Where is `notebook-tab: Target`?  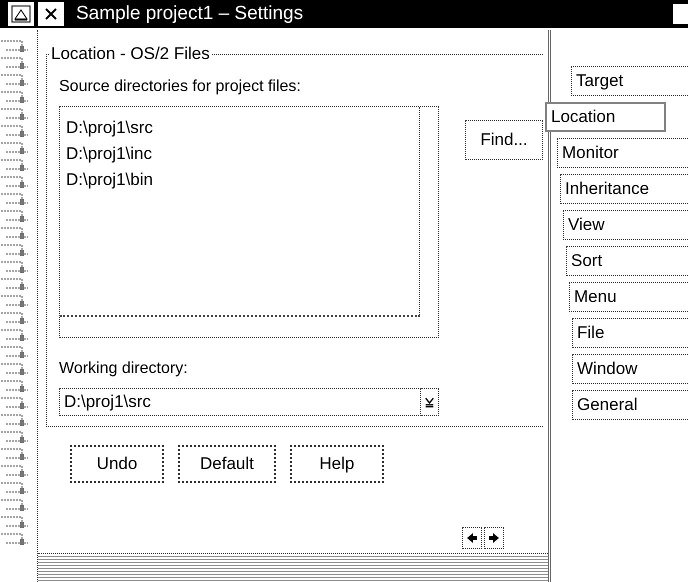
notebook-tab: Target is located at coordinates (629, 81).